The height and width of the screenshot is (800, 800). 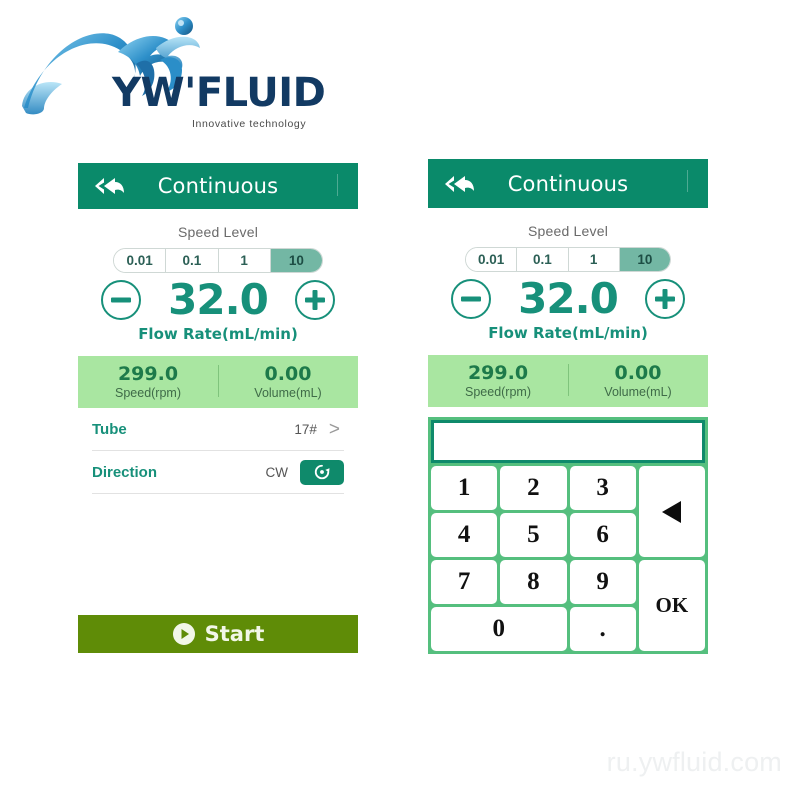 What do you see at coordinates (499, 629) in the screenshot?
I see `key-0: 0` at bounding box center [499, 629].